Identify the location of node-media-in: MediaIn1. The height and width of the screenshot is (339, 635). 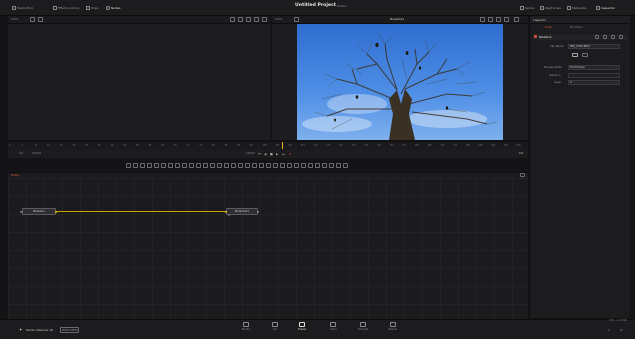
(39, 211).